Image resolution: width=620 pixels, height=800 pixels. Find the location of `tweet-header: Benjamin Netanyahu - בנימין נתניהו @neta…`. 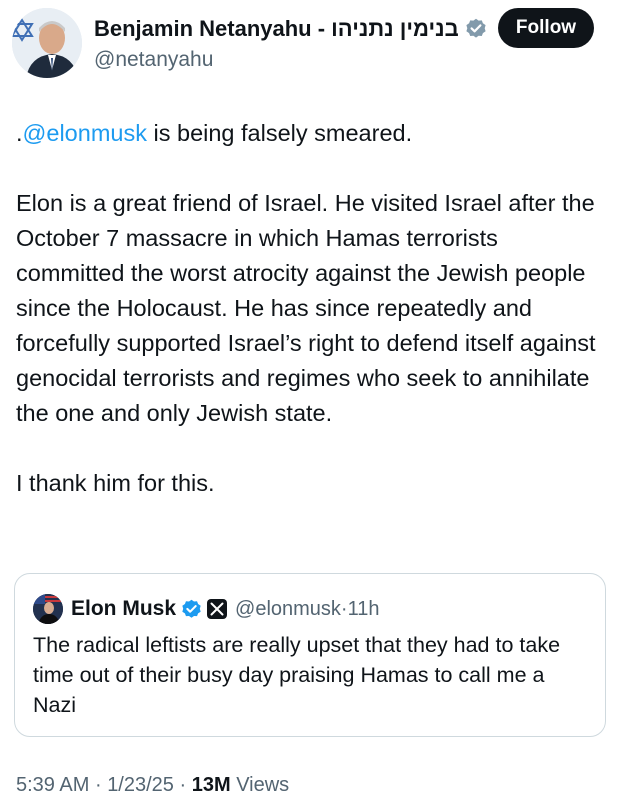

tweet-header: Benjamin Netanyahu - בנימין נתניהו @neta… is located at coordinates (310, 43).